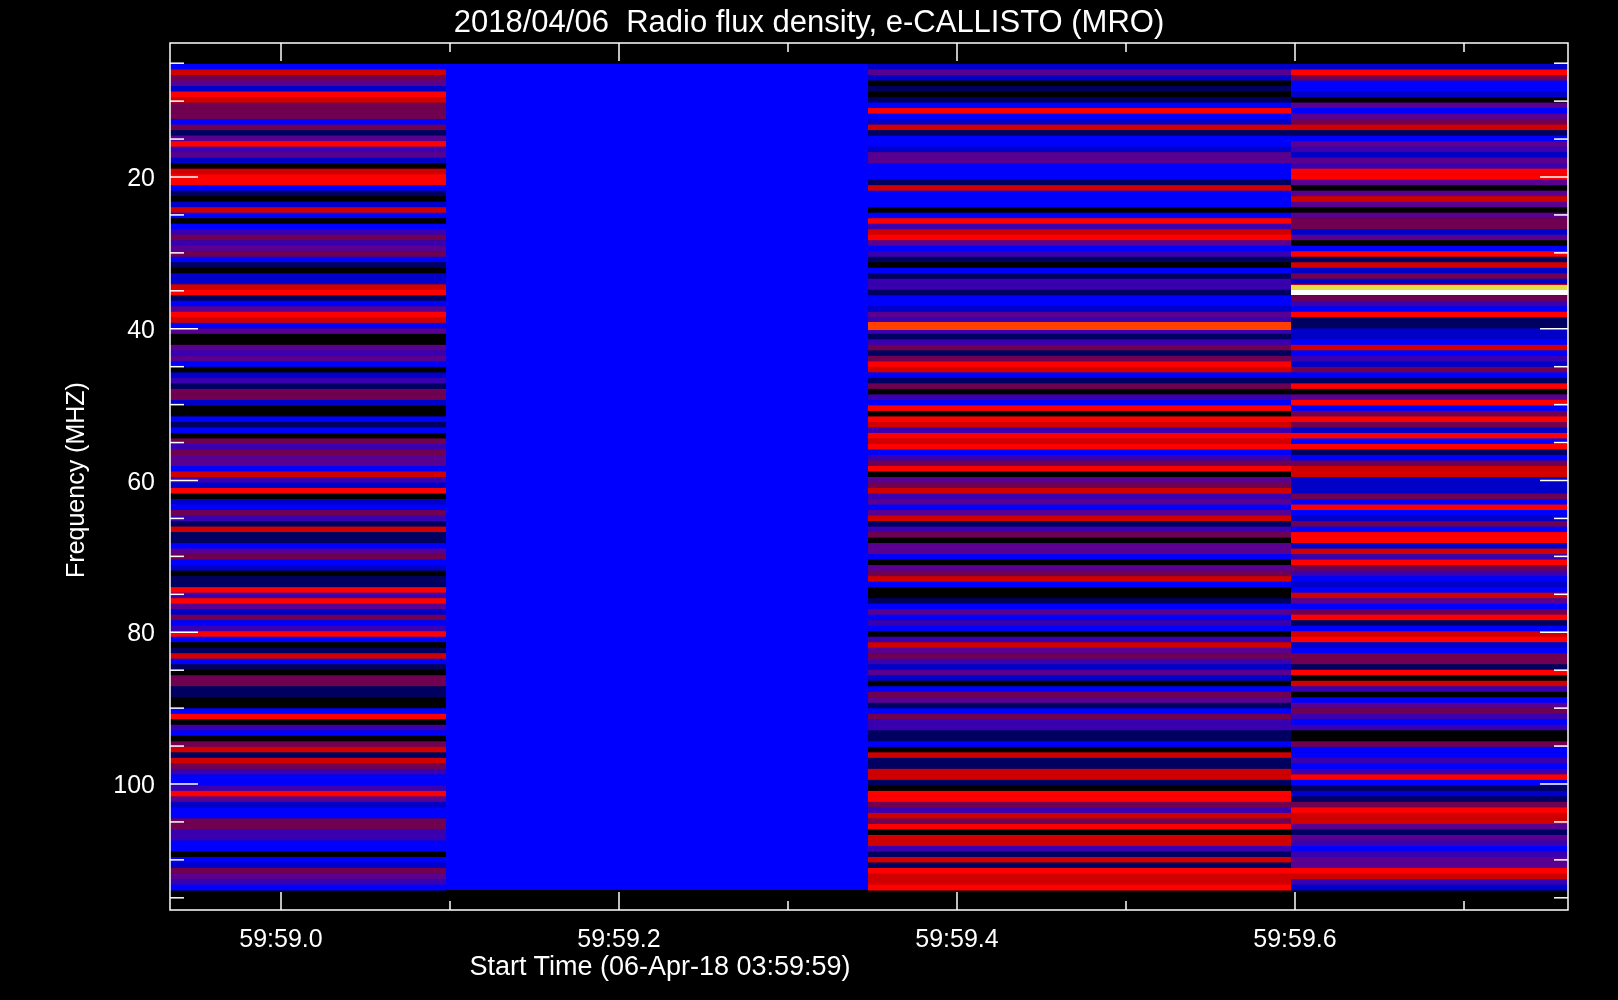 This screenshot has height=1000, width=1618. What do you see at coordinates (660, 966) in the screenshot?
I see `x-axis-label: Start Time (06-Apr-18 03:59:59)` at bounding box center [660, 966].